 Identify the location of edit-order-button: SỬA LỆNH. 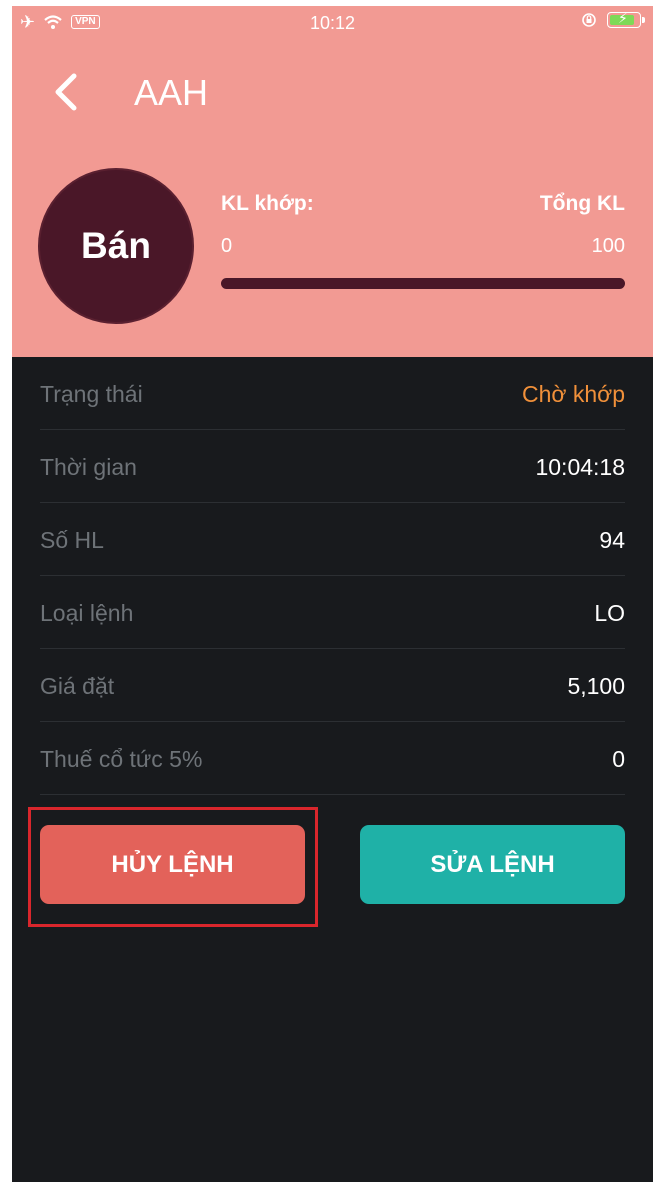
(492, 864).